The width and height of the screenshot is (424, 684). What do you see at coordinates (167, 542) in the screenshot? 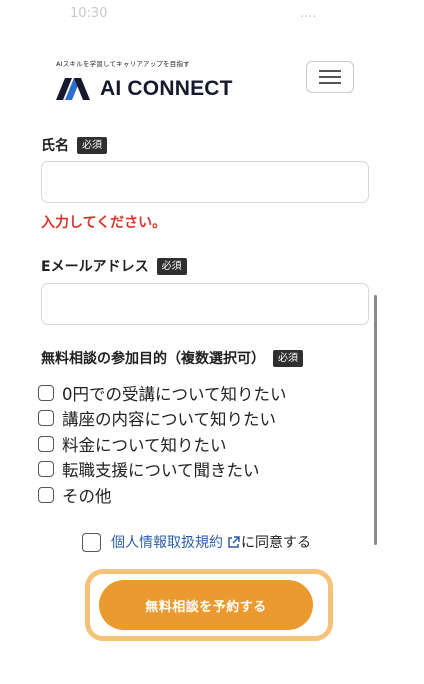
I see `privacy-policy-link: 個人情報取扱規約` at bounding box center [167, 542].